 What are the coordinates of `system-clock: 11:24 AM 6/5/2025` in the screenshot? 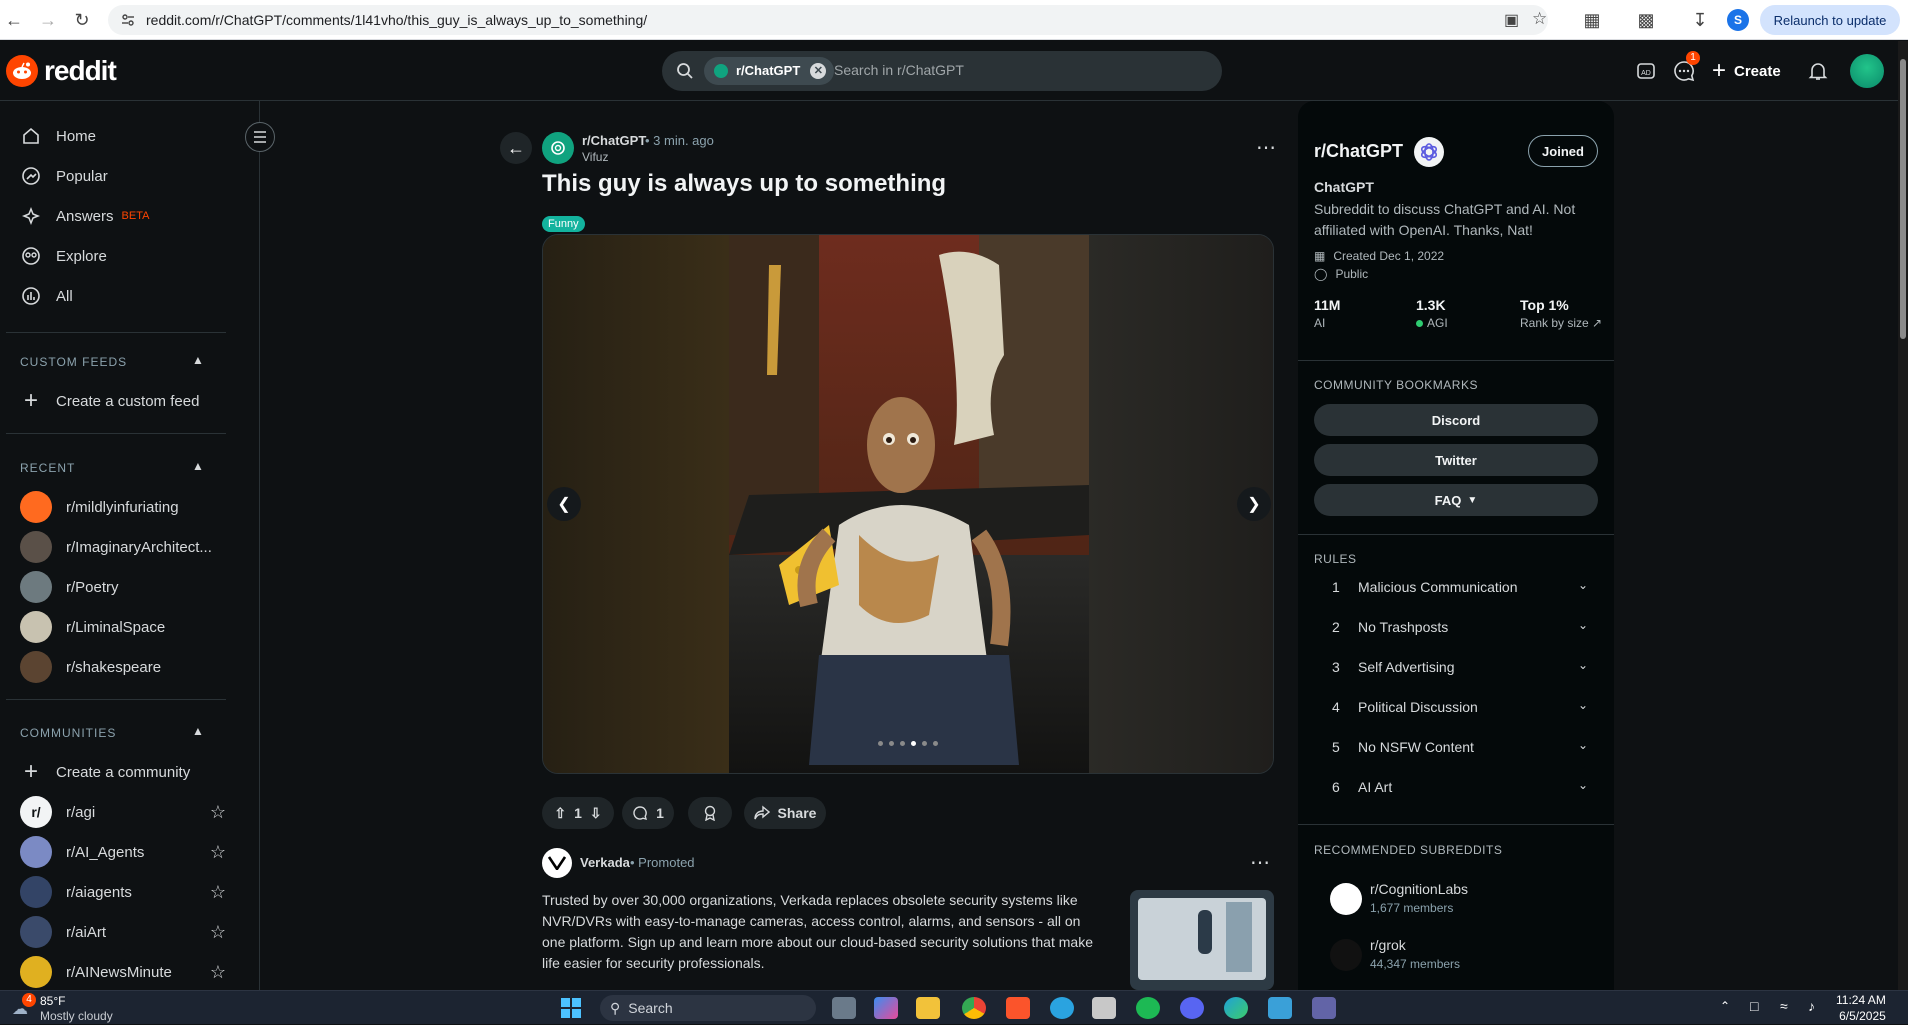 It's located at (1861, 1008).